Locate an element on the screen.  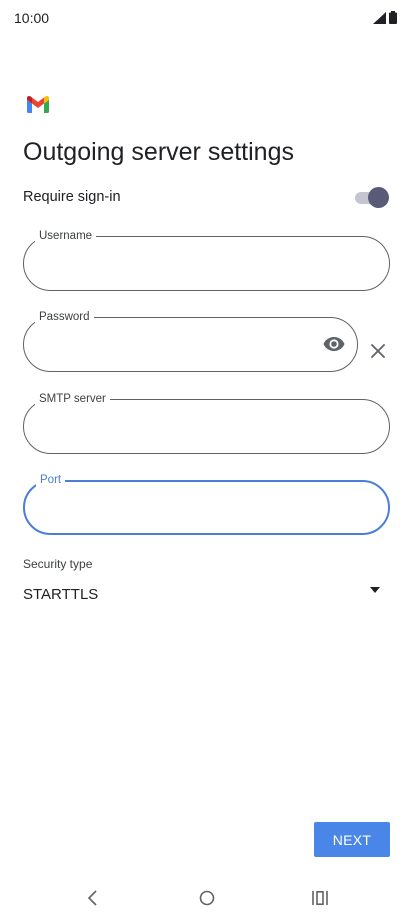
next-button: NEXT is located at coordinates (352, 839).